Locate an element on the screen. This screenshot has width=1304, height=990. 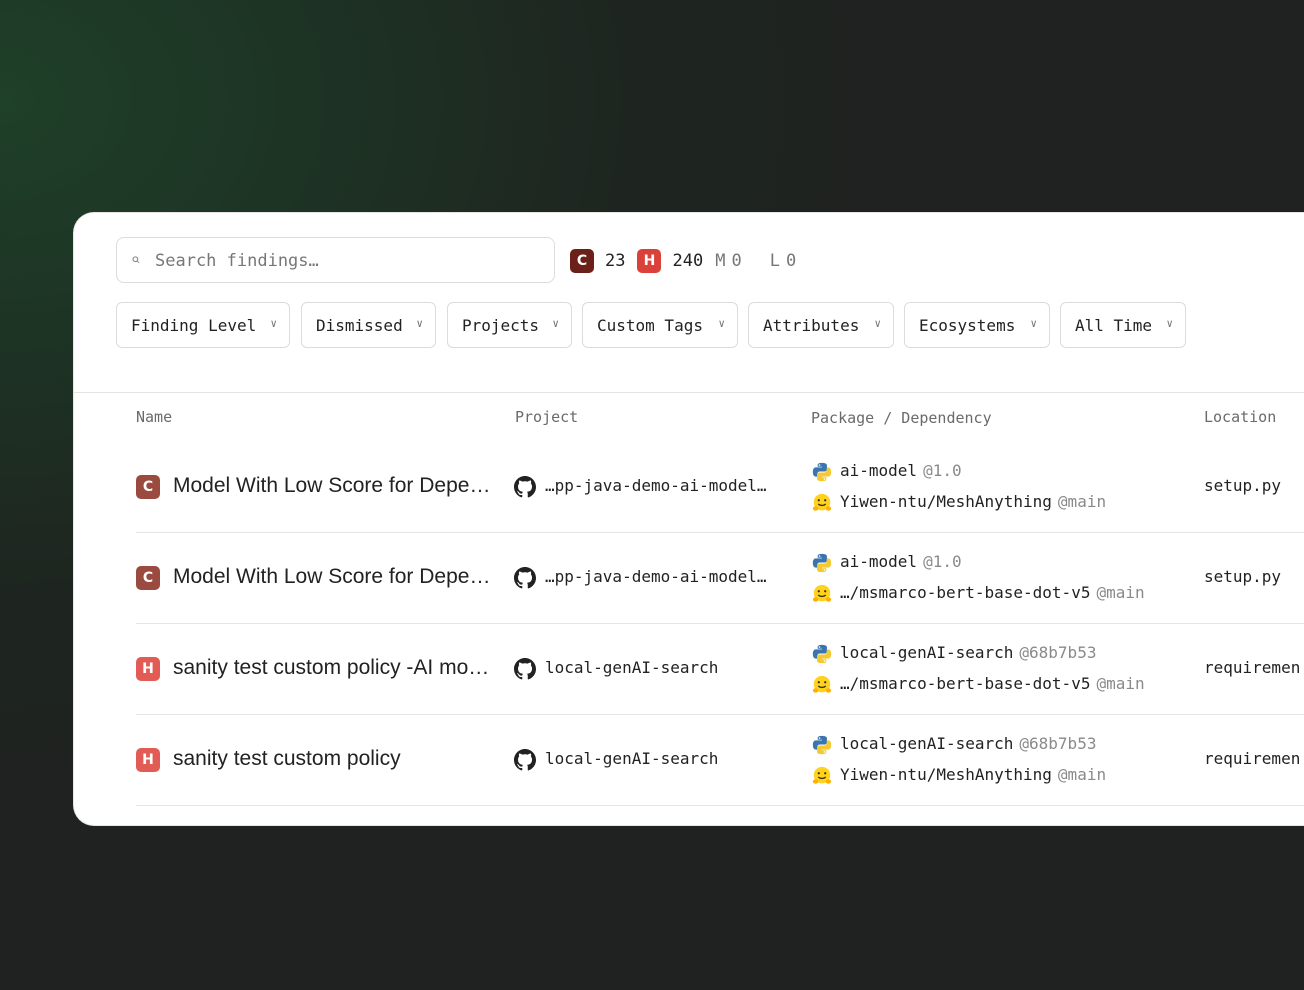
high-count: 240 is located at coordinates (688, 261).